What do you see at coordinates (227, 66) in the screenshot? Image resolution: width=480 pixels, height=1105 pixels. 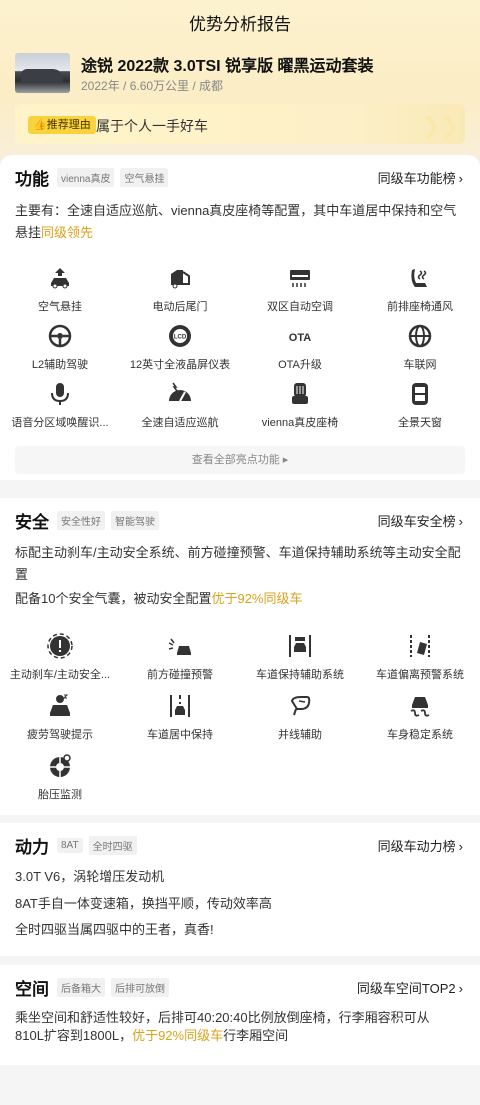 I see `car-name: 途锐 2022款 3.0TSI 锐享版 曜黑运动套装` at bounding box center [227, 66].